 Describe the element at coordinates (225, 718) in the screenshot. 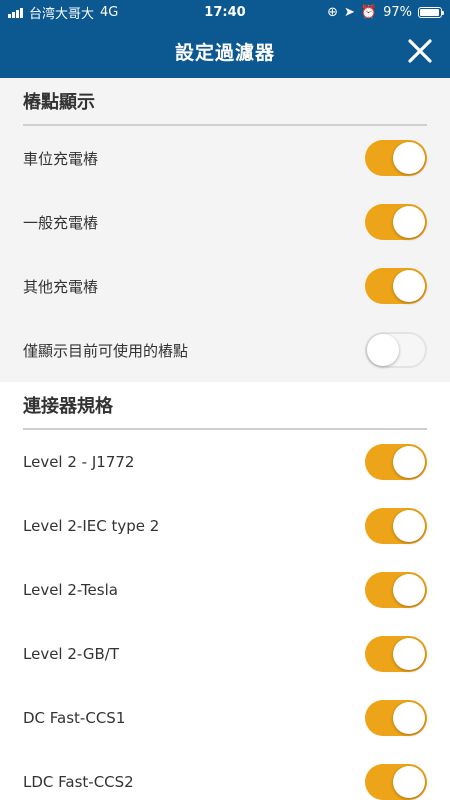

I see `filter-row: DC Fast-CCS1` at that location.